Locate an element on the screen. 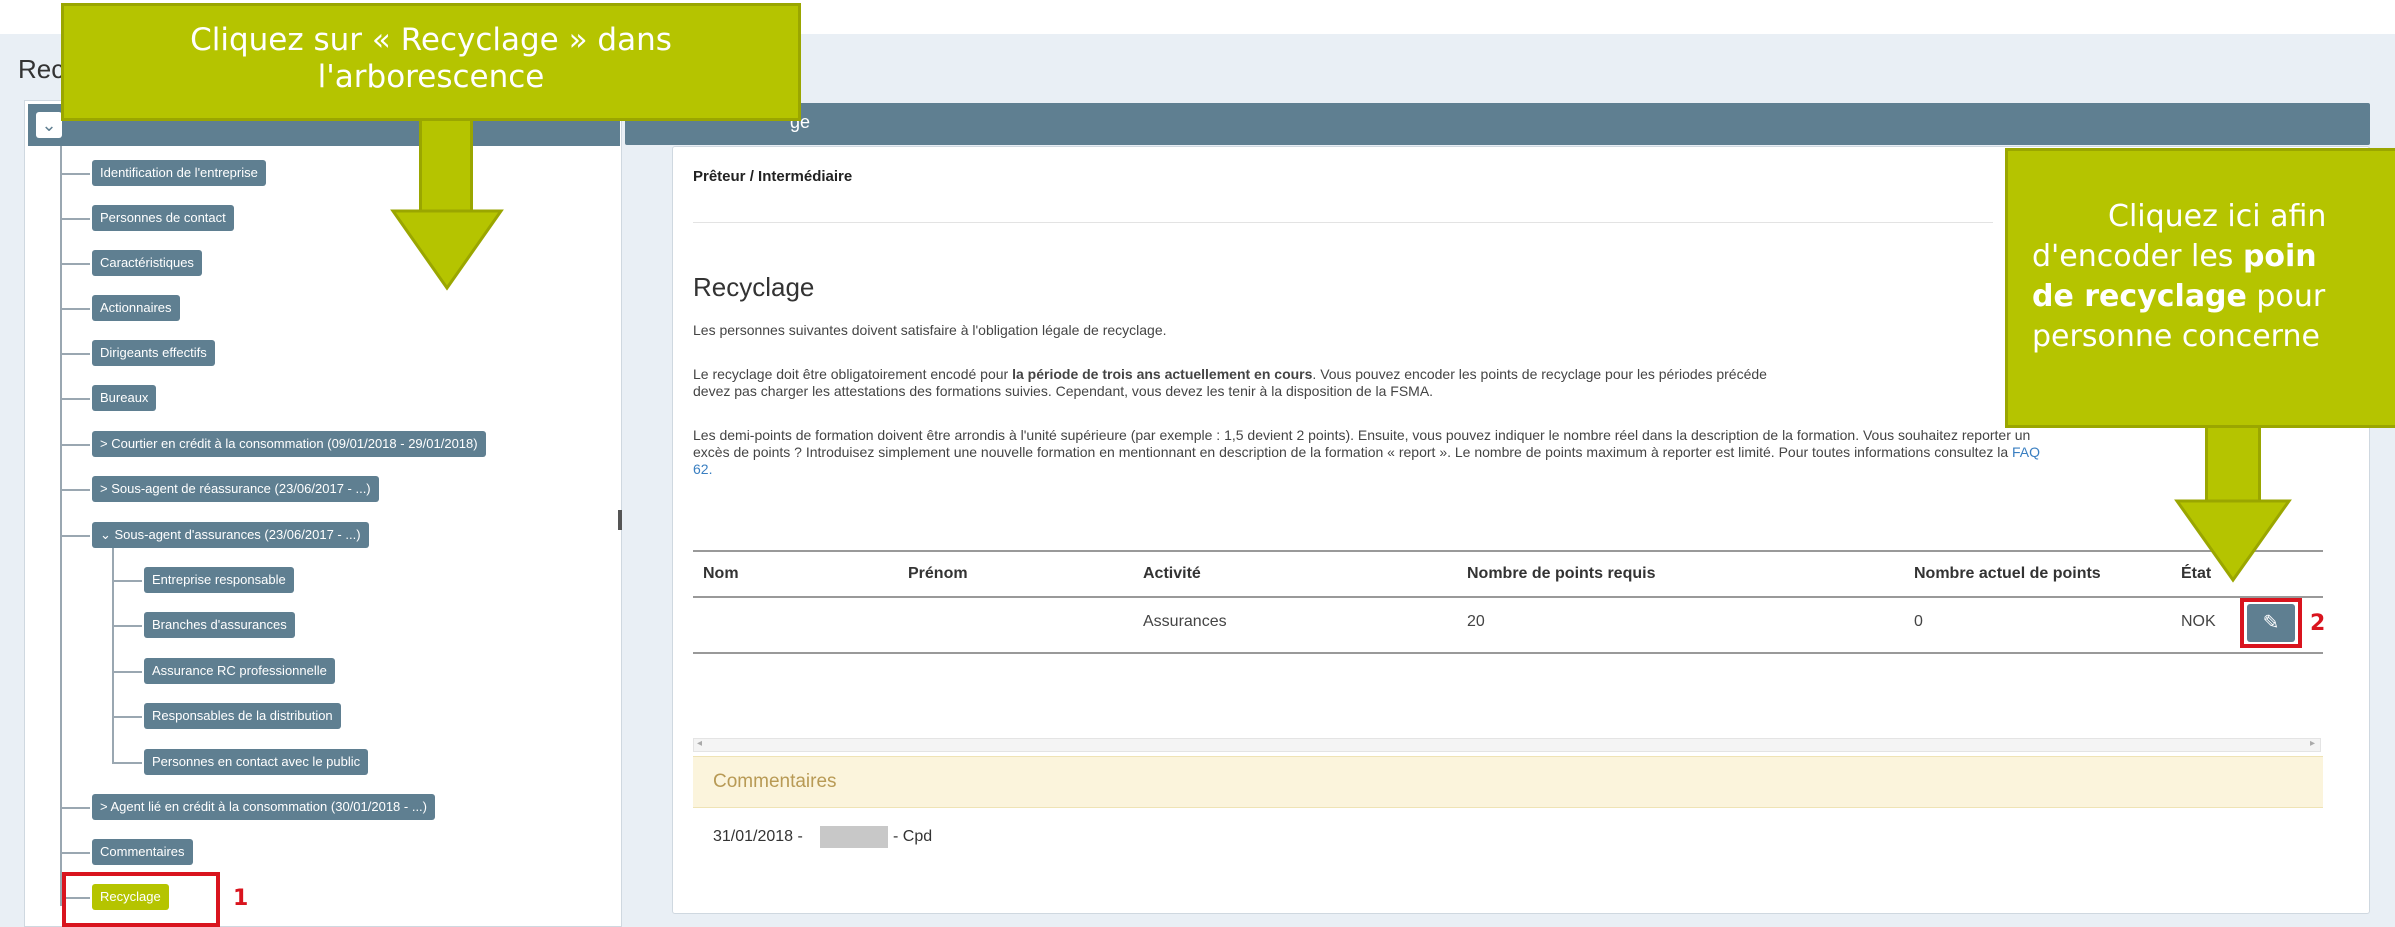 Image resolution: width=2395 pixels, height=927 pixels. col-header-activite: Activité is located at coordinates (1172, 573).